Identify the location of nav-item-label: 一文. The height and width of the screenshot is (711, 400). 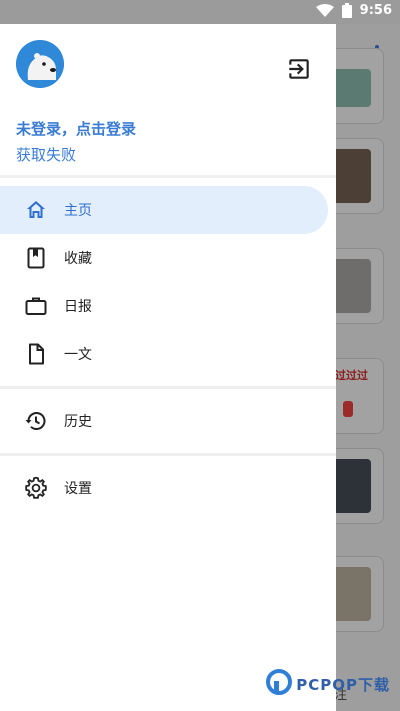
(78, 355).